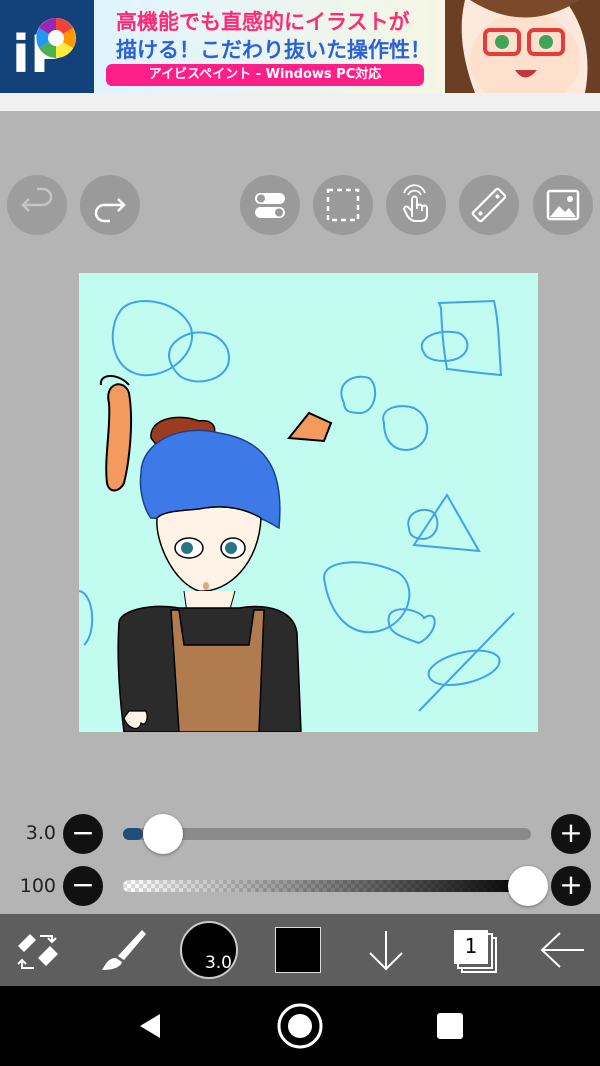 The height and width of the screenshot is (1066, 600). I want to click on brush-size-slider-fill, so click(133, 834).